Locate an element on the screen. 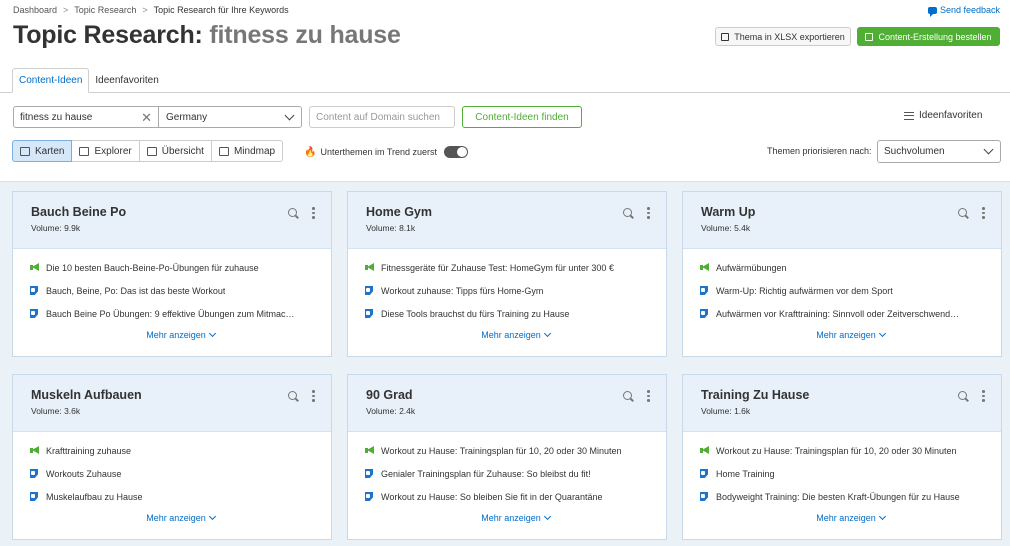 The width and height of the screenshot is (1010, 546). keyword-input: fitness zu hause ✕ is located at coordinates (86, 117).